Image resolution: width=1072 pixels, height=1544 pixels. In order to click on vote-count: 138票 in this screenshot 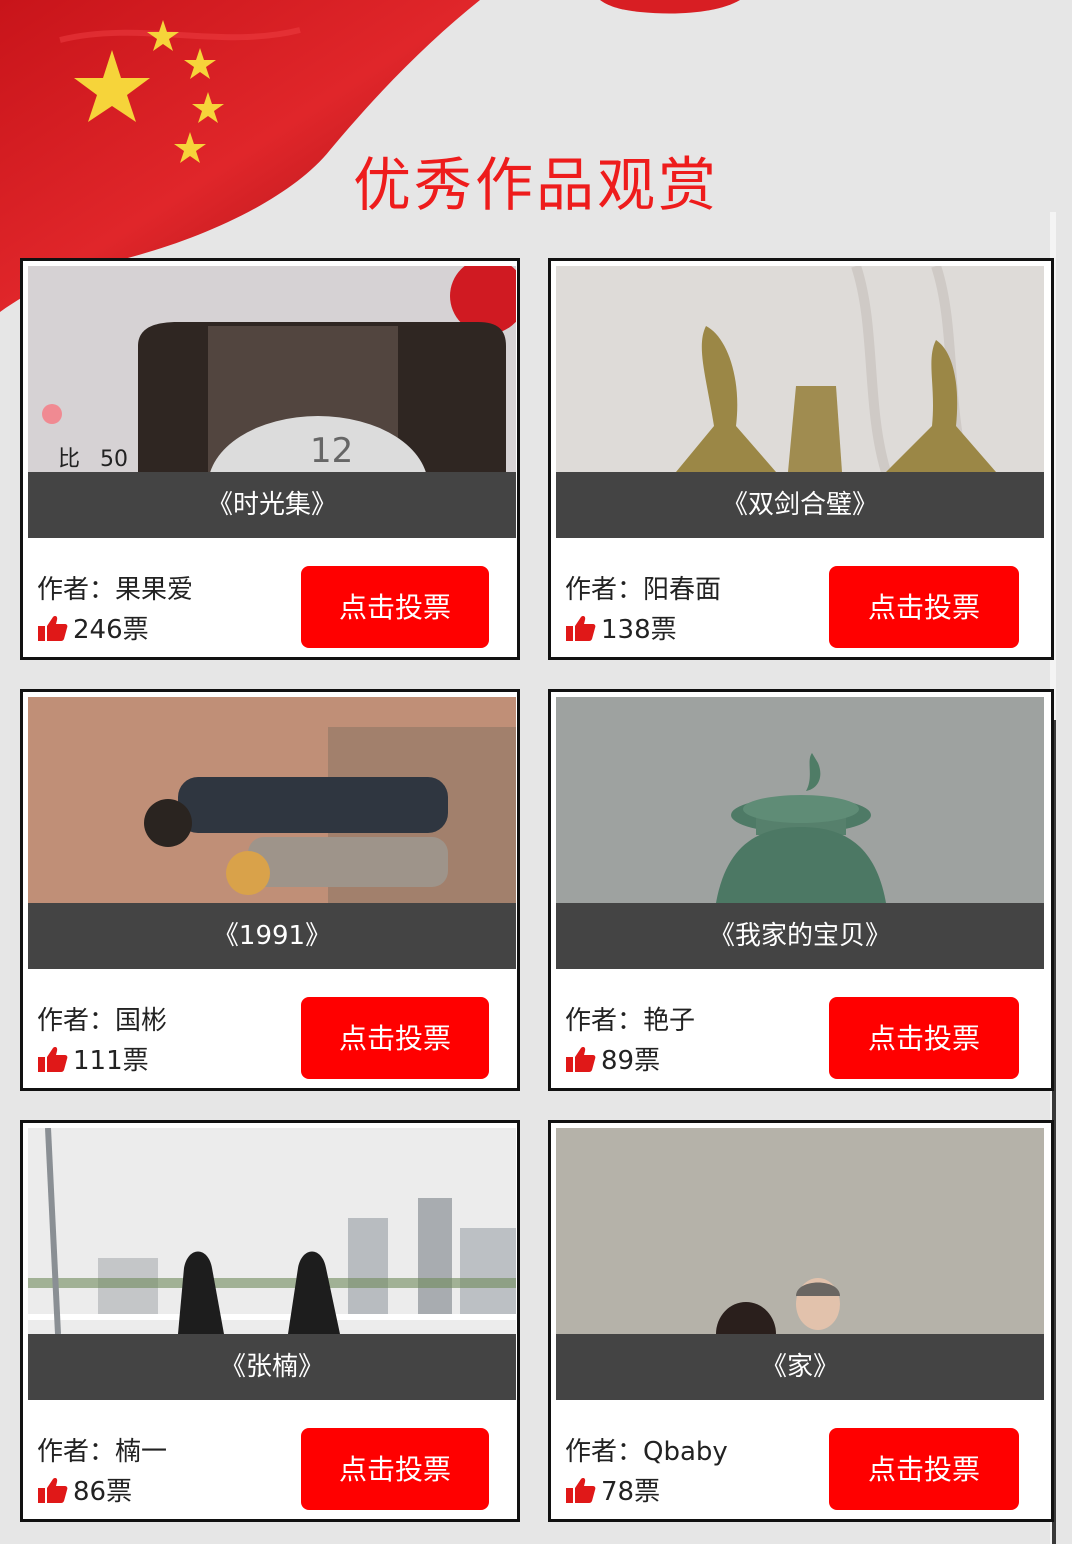, I will do `click(621, 627)`.